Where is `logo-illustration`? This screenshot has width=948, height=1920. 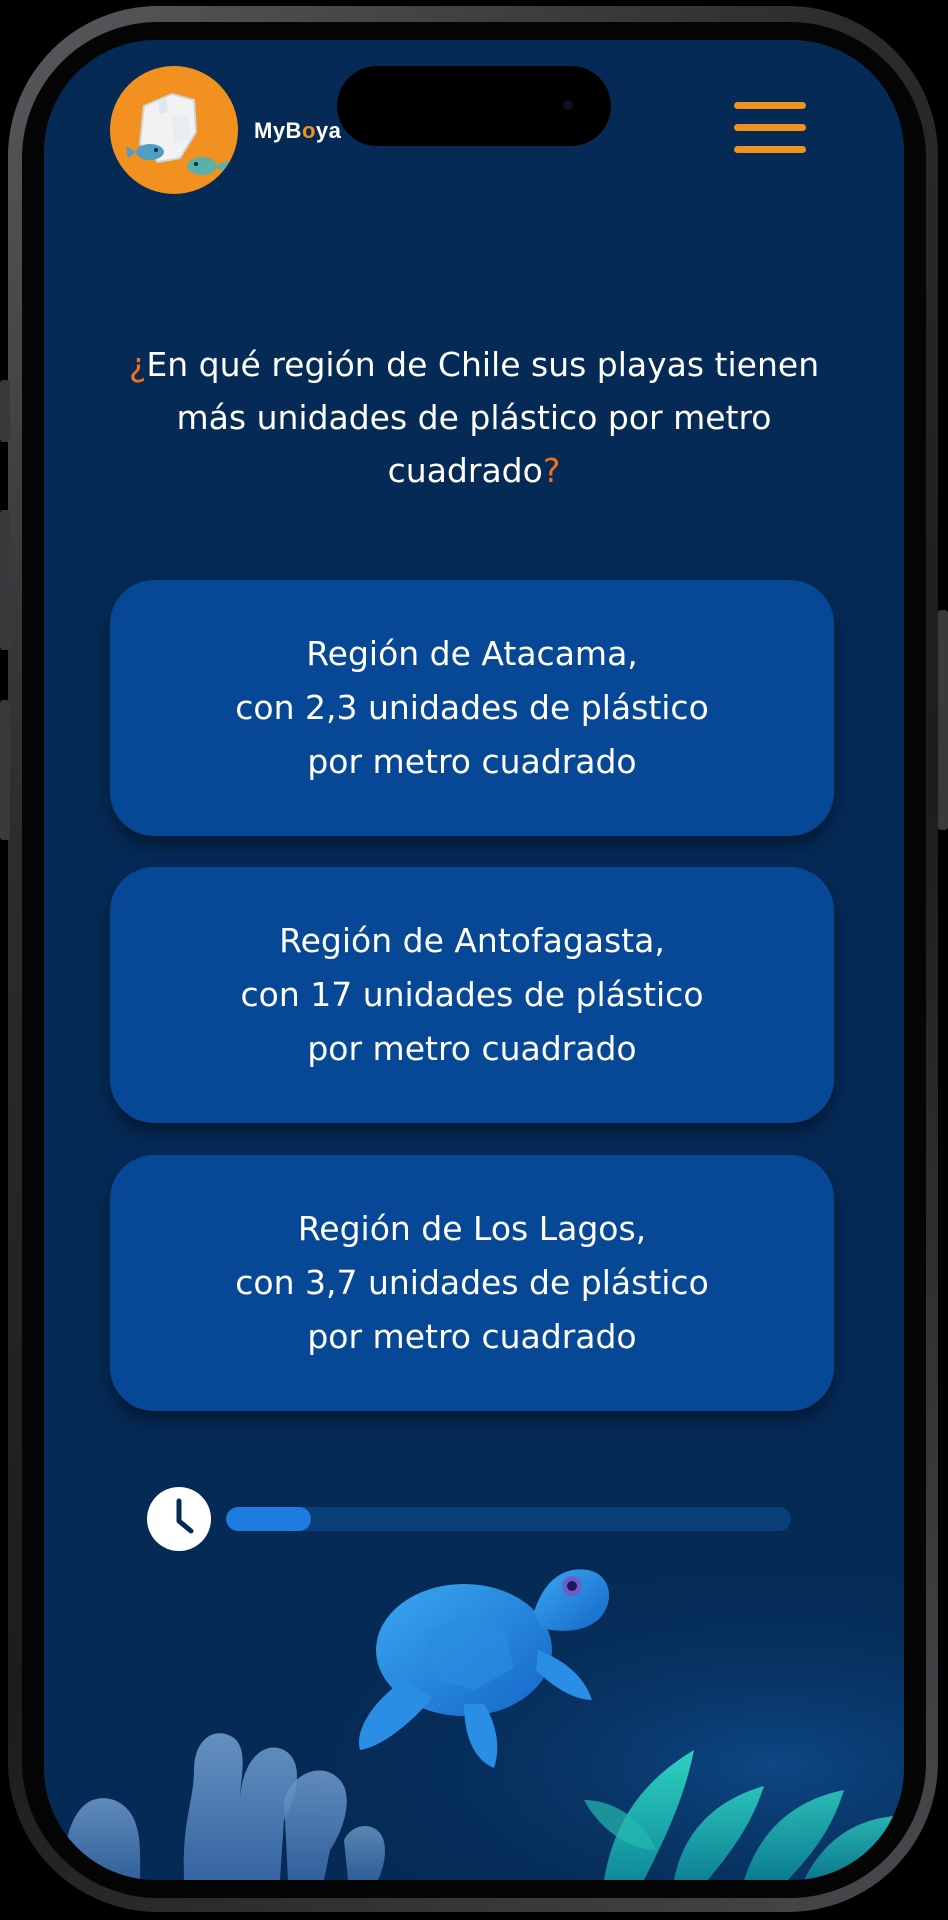 logo-illustration is located at coordinates (177, 133).